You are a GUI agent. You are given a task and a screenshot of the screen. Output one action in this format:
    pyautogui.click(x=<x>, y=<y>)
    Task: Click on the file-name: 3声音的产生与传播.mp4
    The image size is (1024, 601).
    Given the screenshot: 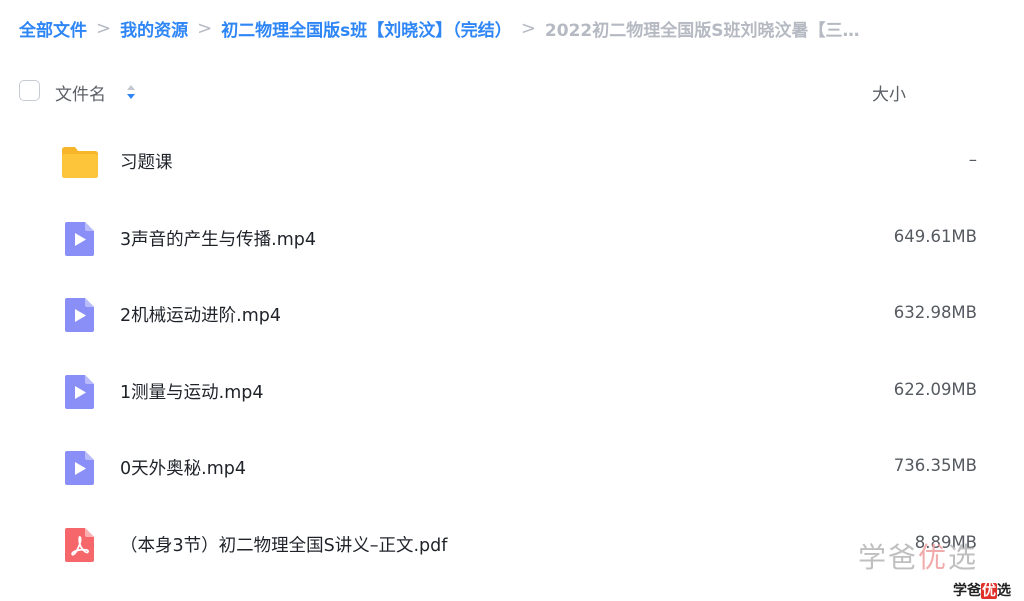 What is the action you would take?
    pyautogui.click(x=218, y=238)
    